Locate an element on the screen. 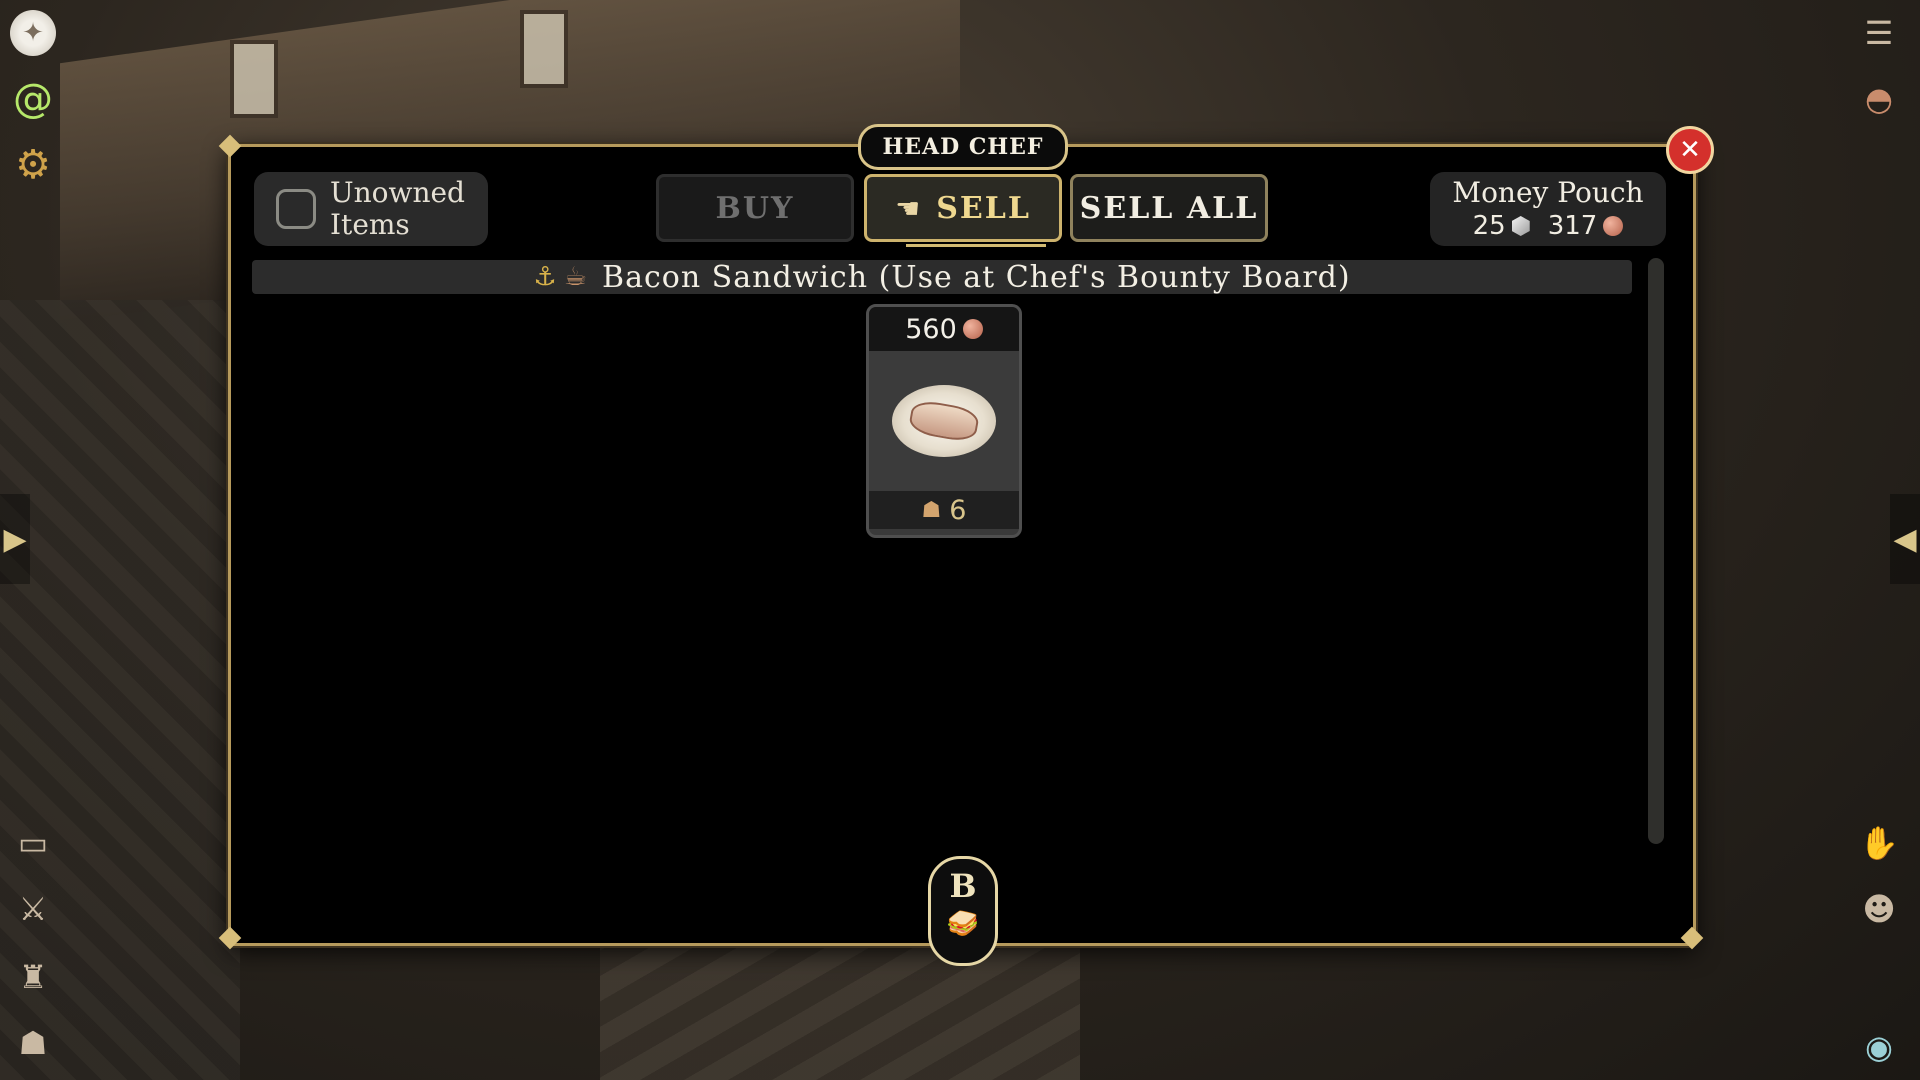 Image resolution: width=1920 pixels, height=1080 pixels. item-price: 560 is located at coordinates (944, 329).